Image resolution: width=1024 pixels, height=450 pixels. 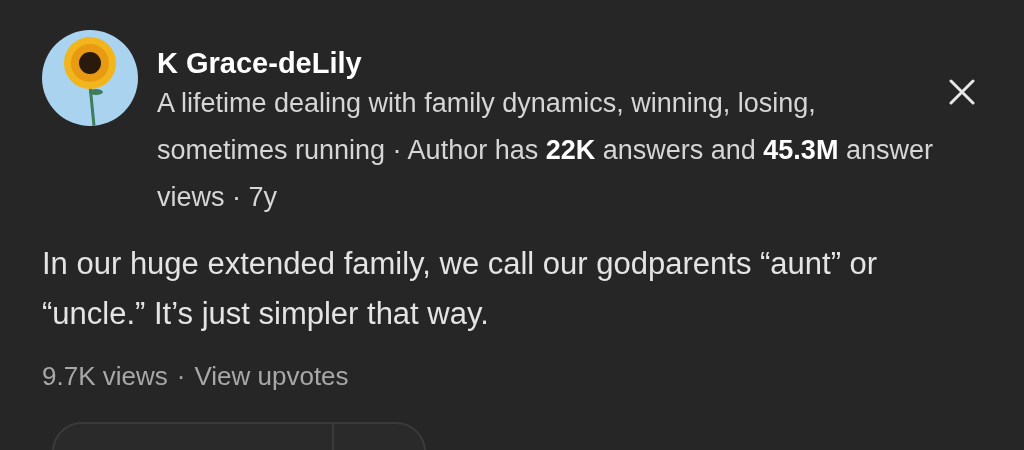 I want to click on view-count: 9.7K views, so click(x=105, y=376).